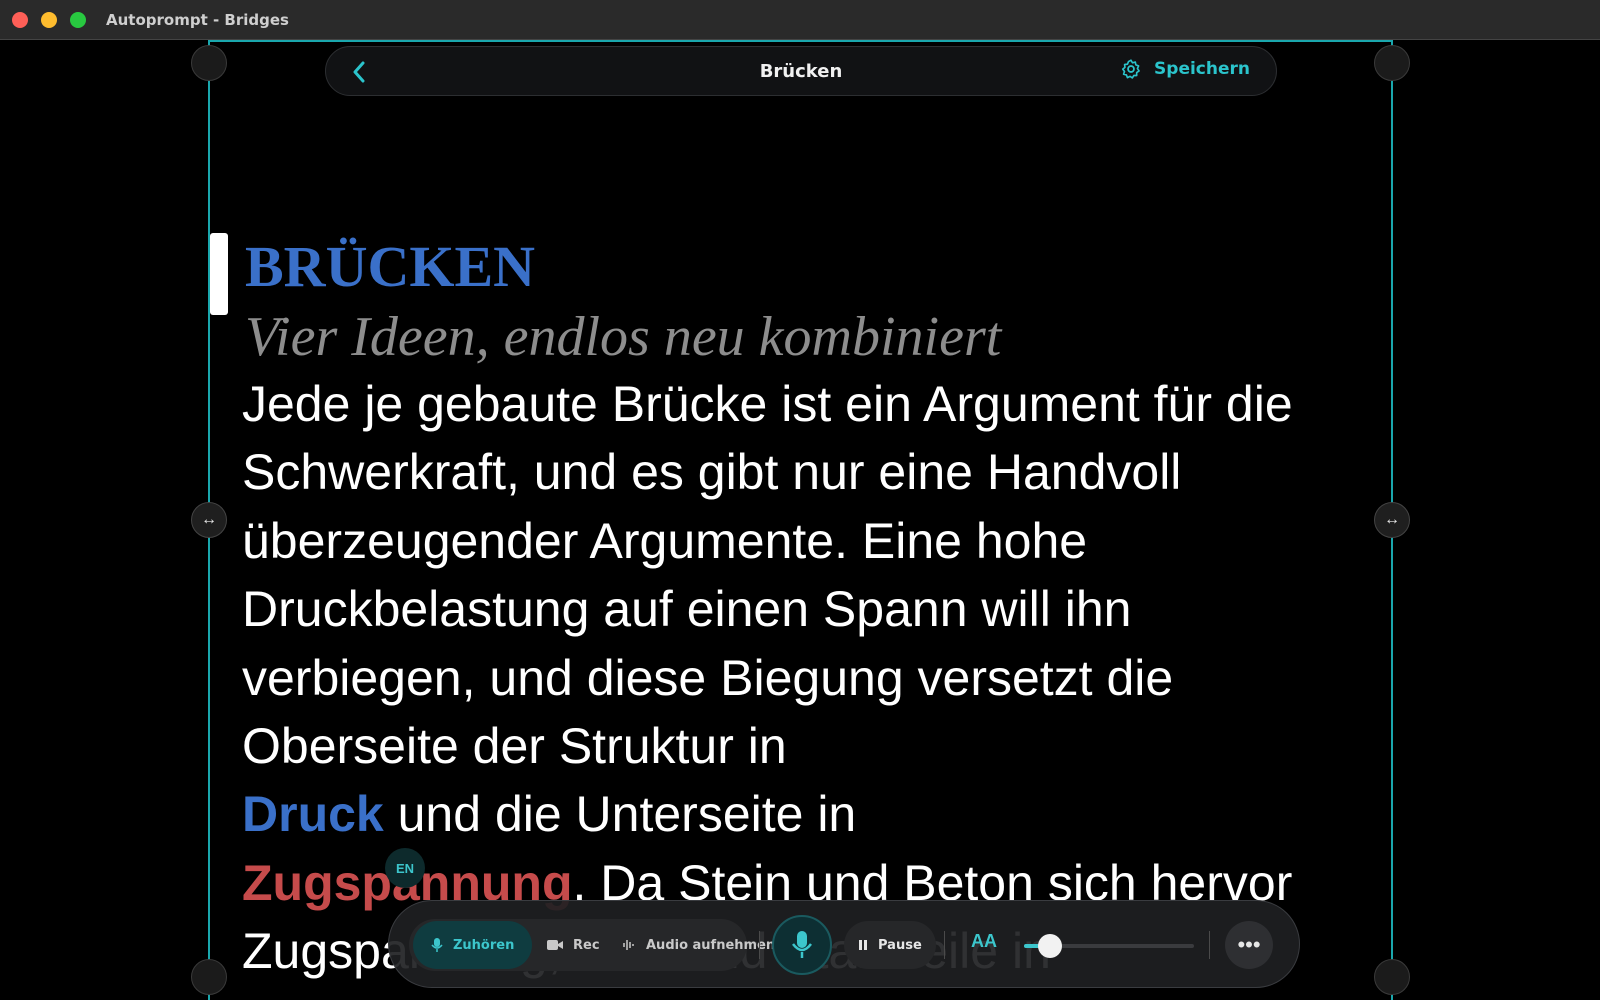 Image resolution: width=1600 pixels, height=1000 pixels. I want to click on document-subheading: Vier Ideen, endlos neu kombiniert, so click(623, 337).